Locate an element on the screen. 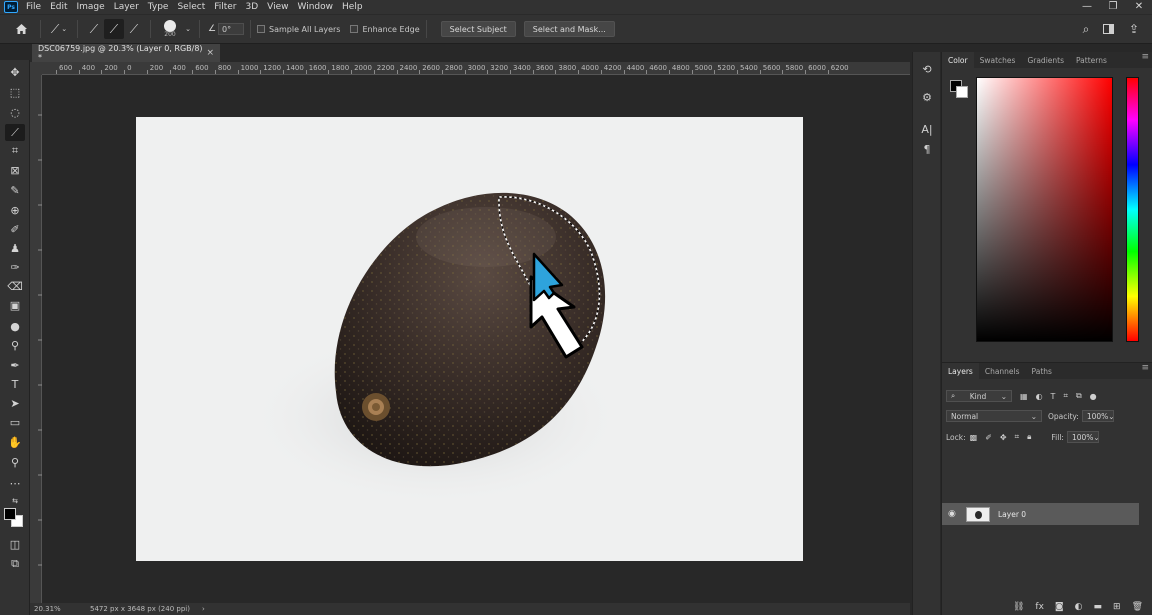 The width and height of the screenshot is (1152, 615). properties-panel-icon: ⚙ is located at coordinates (927, 97).